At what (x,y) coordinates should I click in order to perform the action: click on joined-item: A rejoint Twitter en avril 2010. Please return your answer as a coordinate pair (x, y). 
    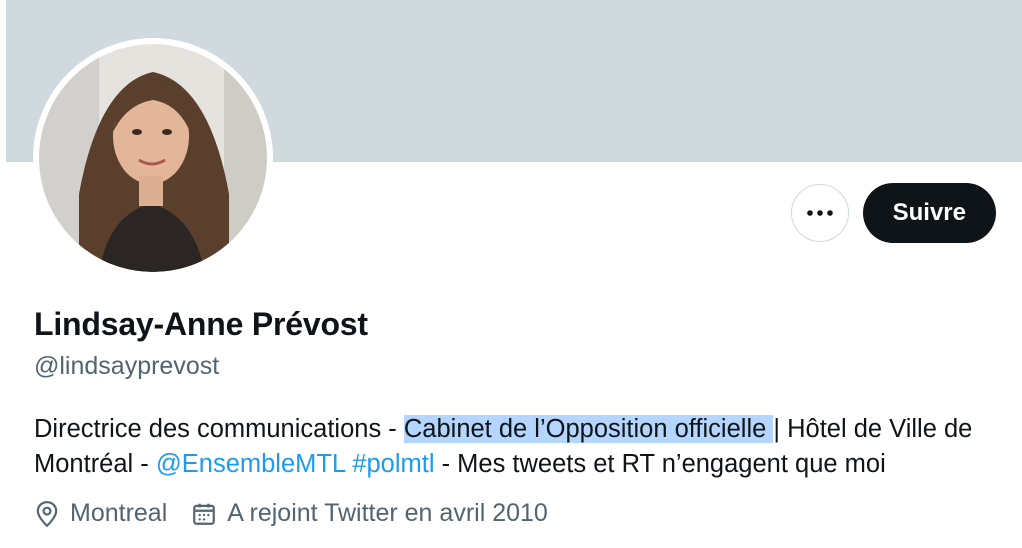
    Looking at the image, I should click on (369, 513).